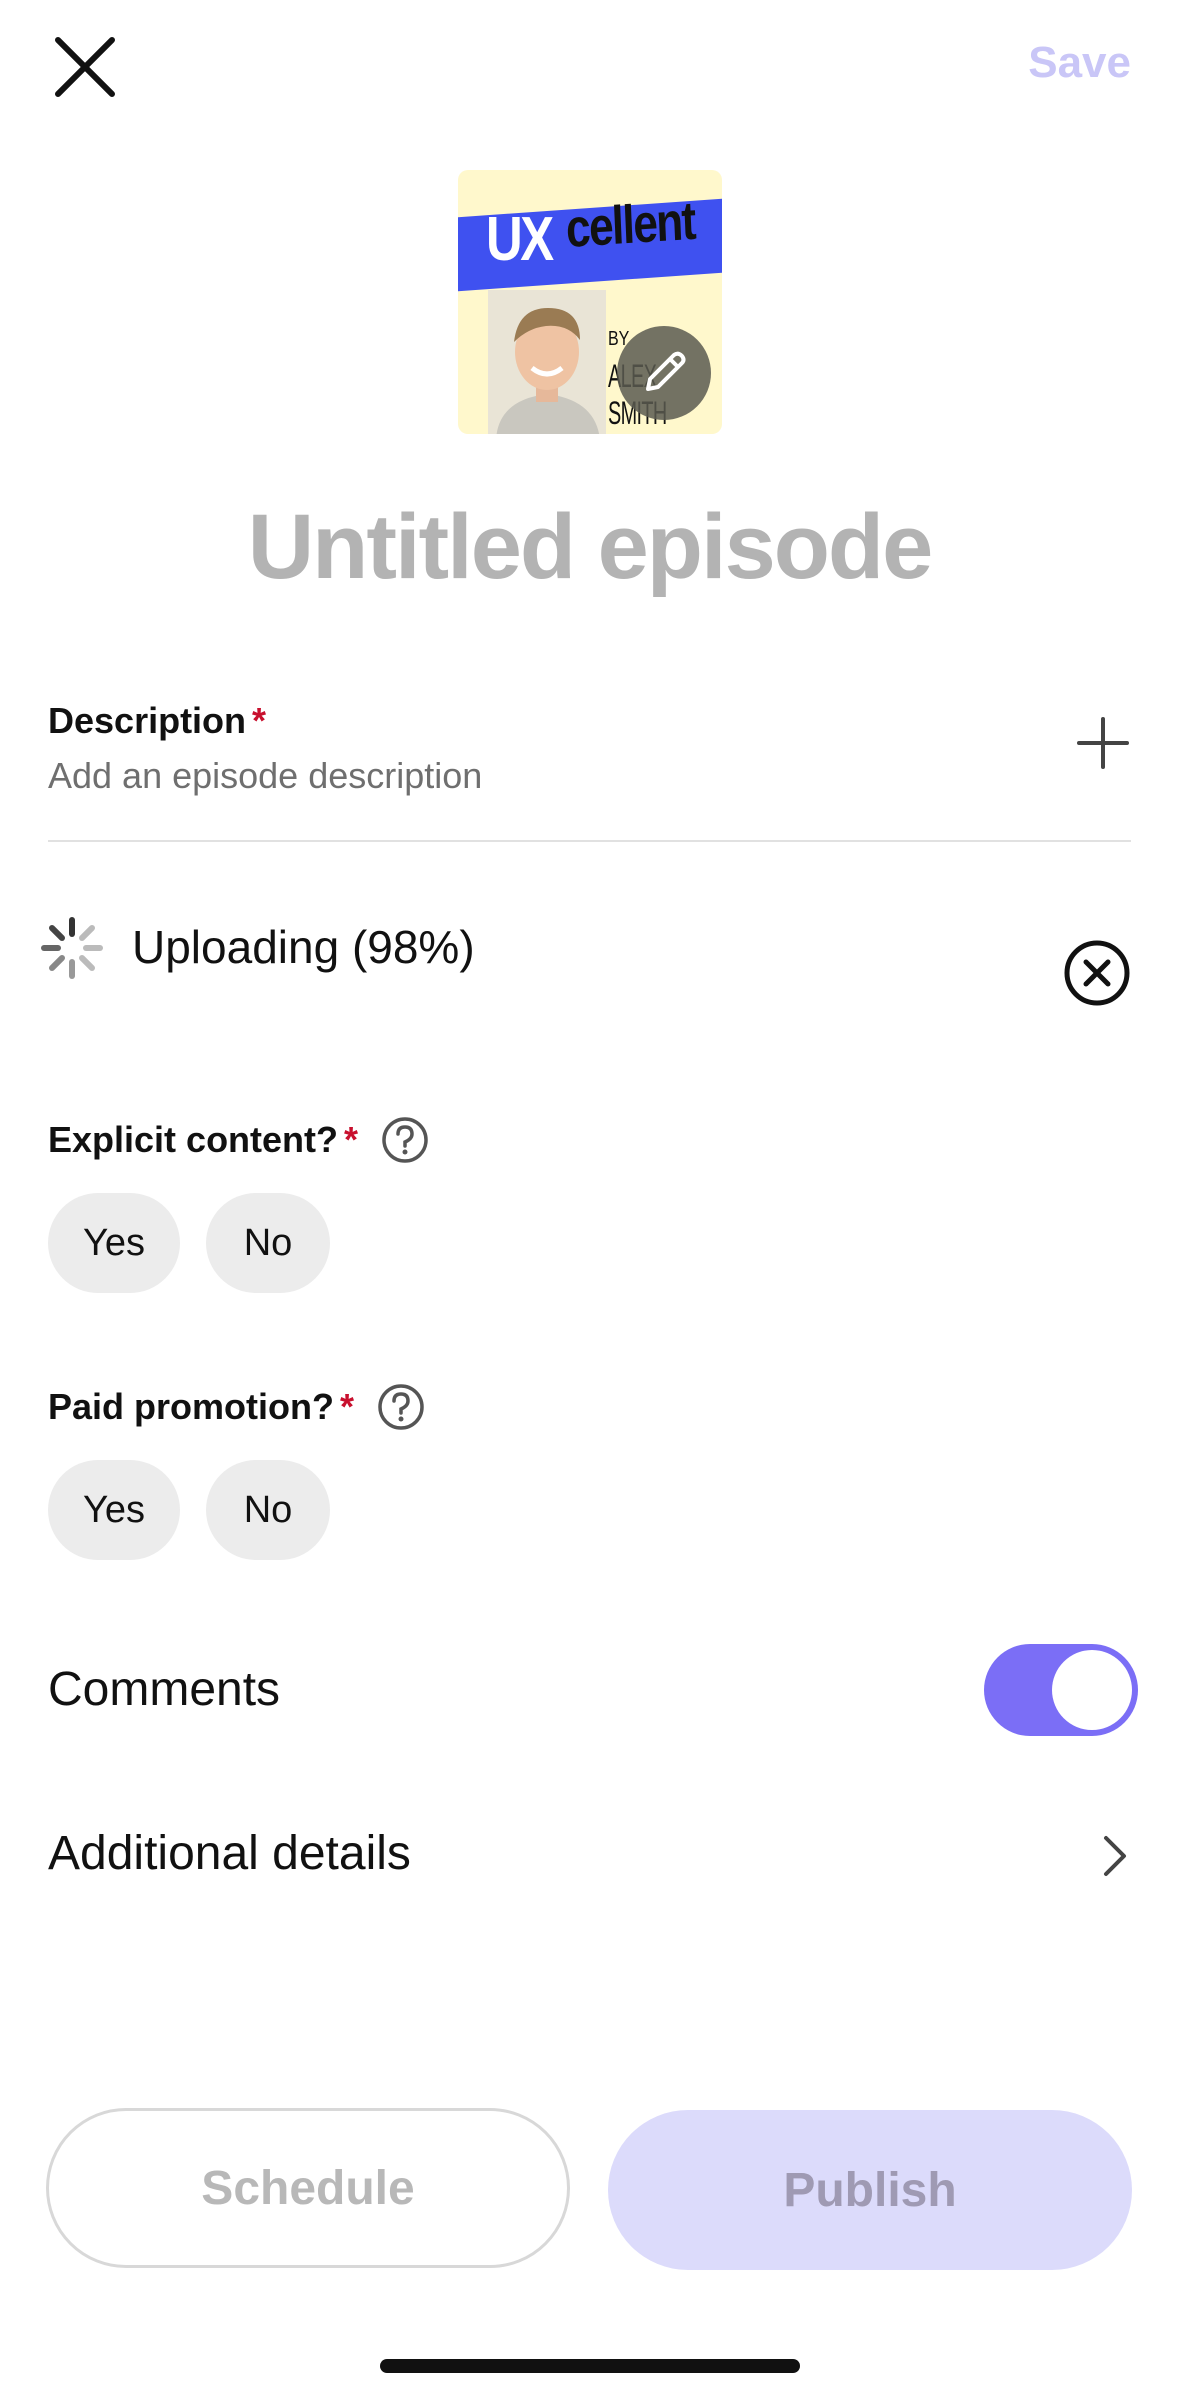  I want to click on close-icon, so click(85, 67).